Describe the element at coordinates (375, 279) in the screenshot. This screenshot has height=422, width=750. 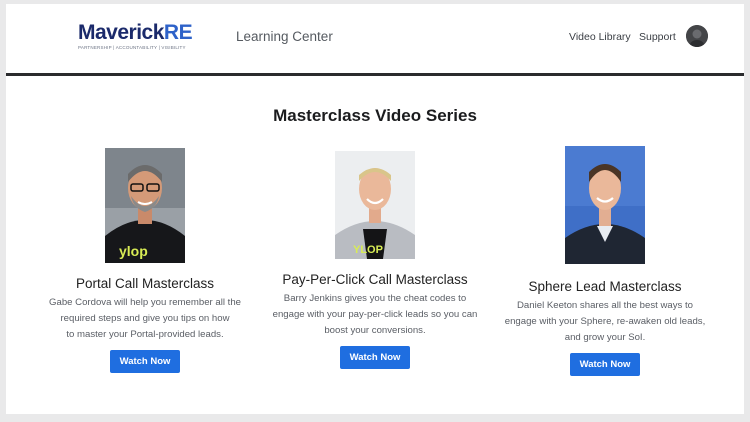
I see `card-title-ppc: Pay-Per-Click Call Masterclass` at that location.